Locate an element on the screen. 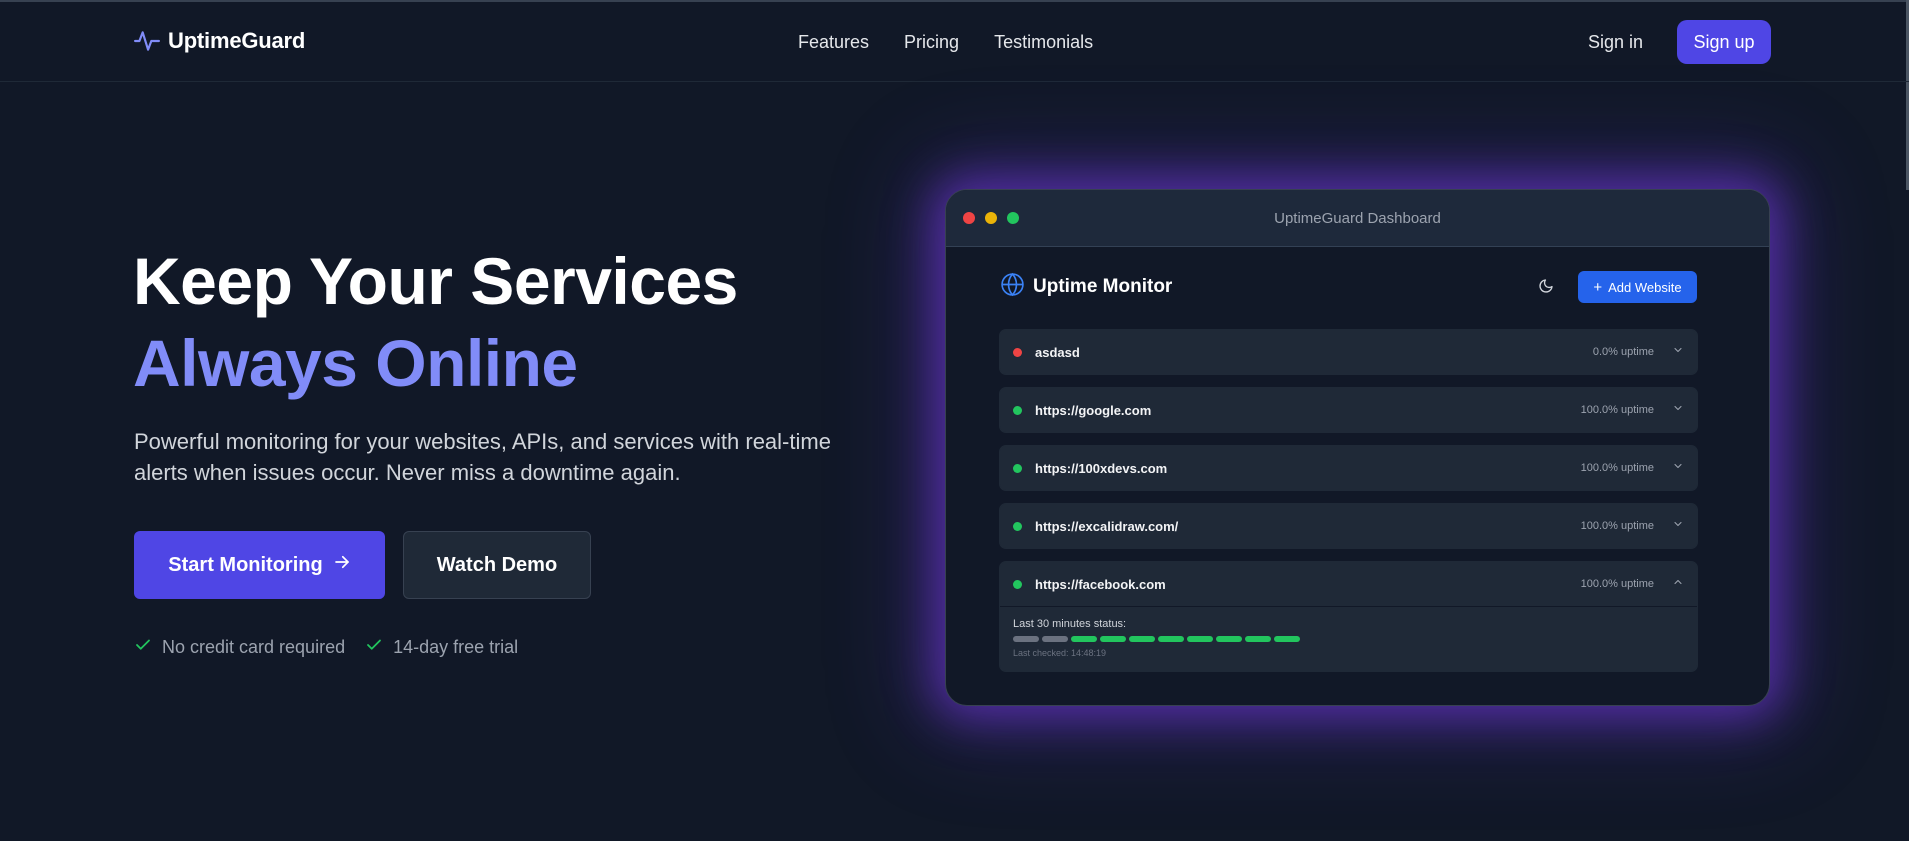 Image resolution: width=1909 pixels, height=841 pixels. start-monitoring-button: Start Monitoring is located at coordinates (259, 565).